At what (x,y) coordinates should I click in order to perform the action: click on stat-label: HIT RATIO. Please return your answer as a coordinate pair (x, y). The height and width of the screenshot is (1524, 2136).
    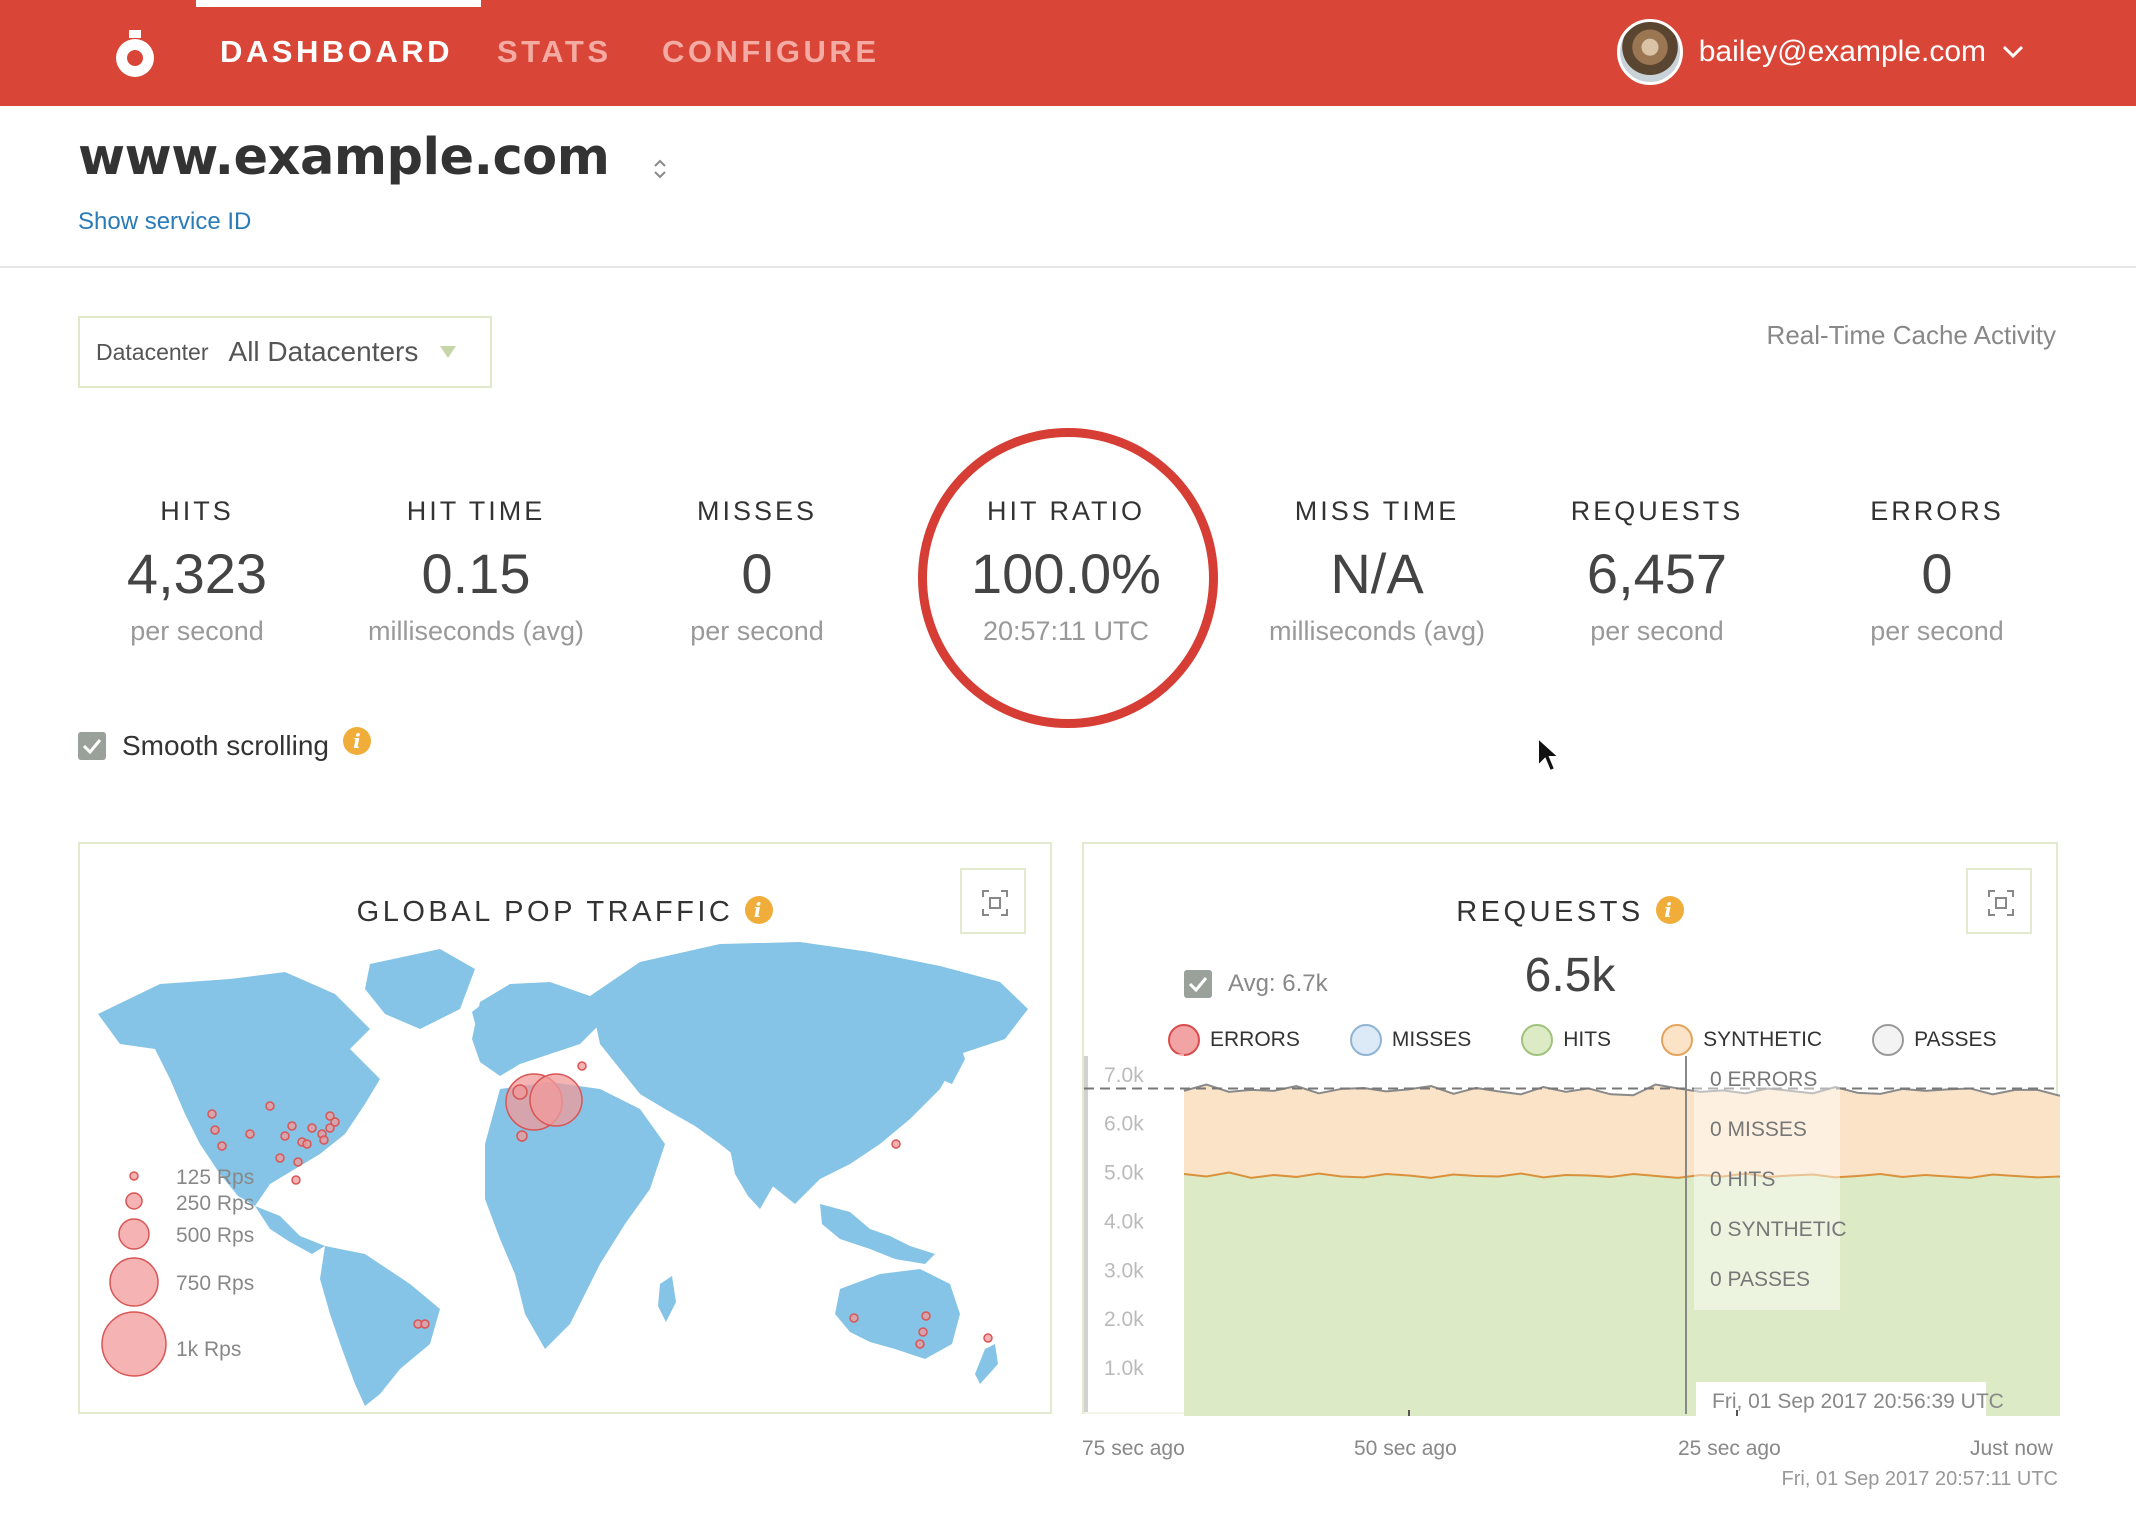
    Looking at the image, I should click on (1065, 511).